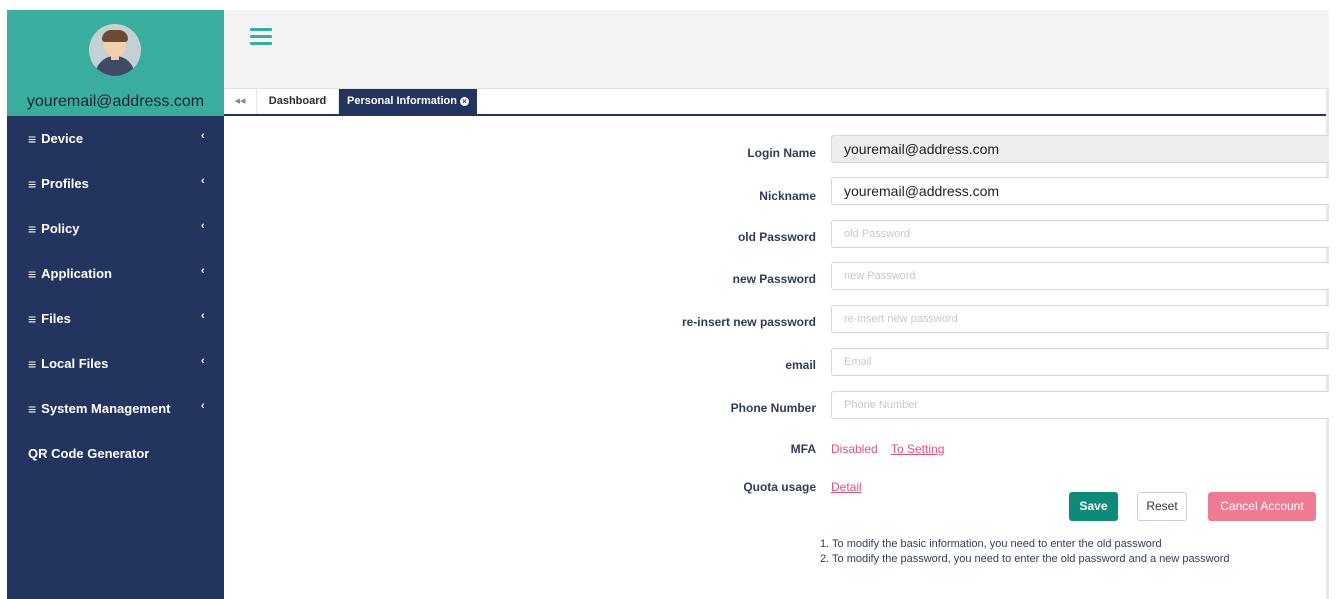  I want to click on nickname-field, so click(1080, 191).